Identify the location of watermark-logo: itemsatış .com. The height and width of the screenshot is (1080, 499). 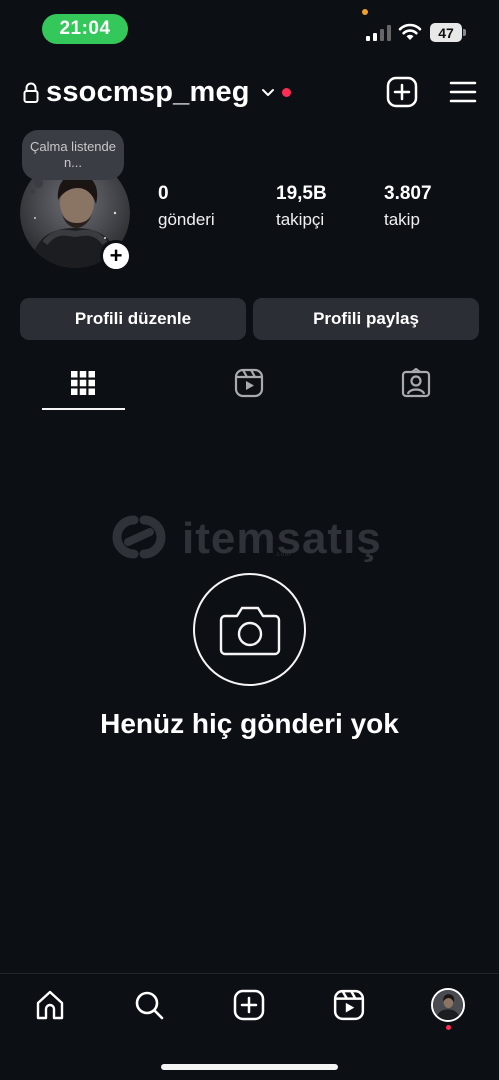
(254, 539).